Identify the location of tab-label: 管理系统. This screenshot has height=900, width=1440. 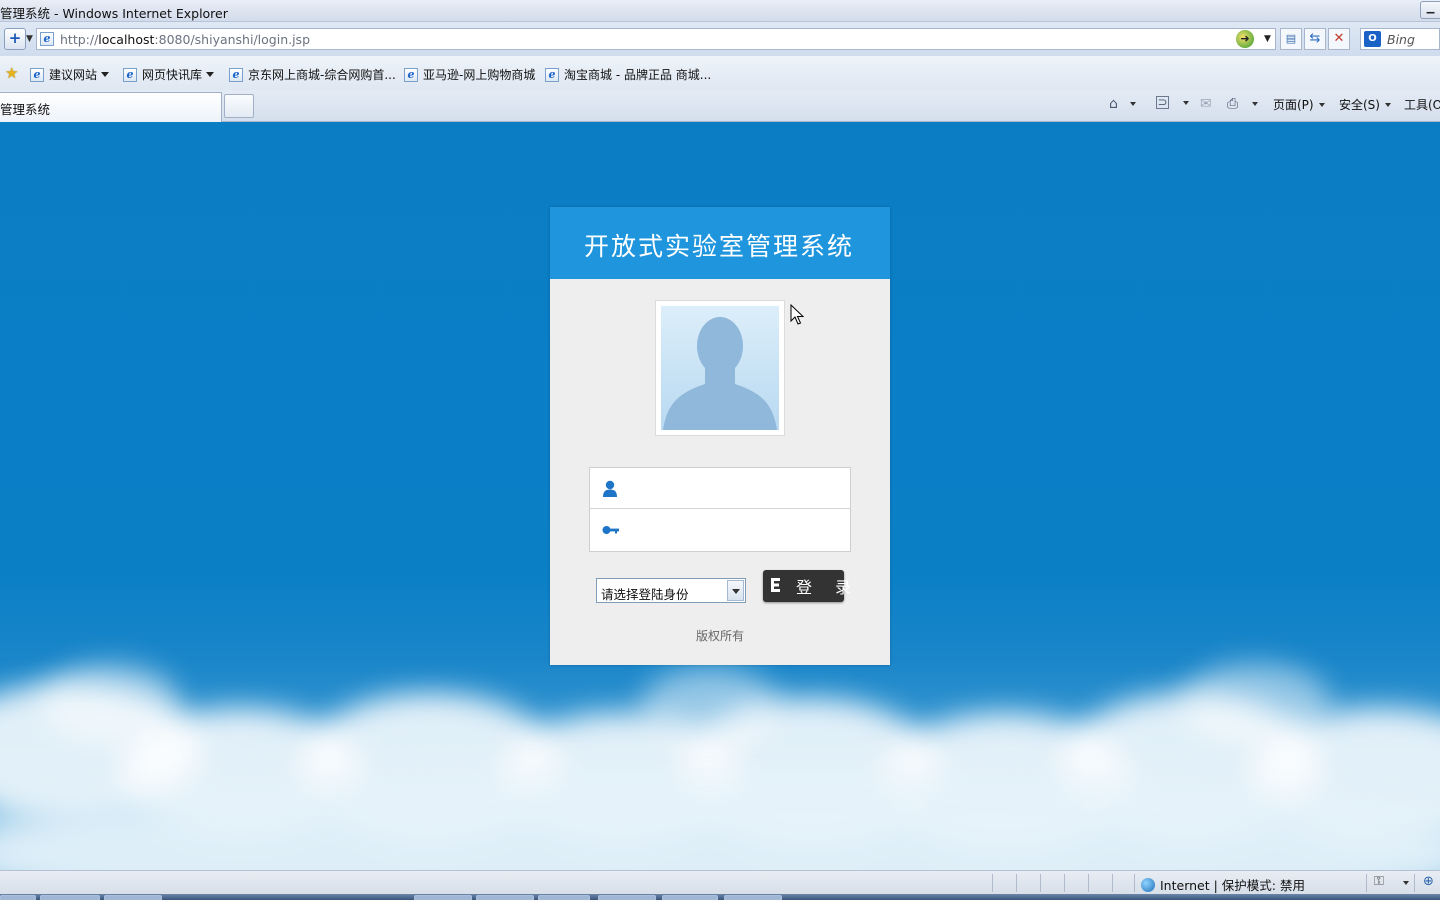
(25, 109).